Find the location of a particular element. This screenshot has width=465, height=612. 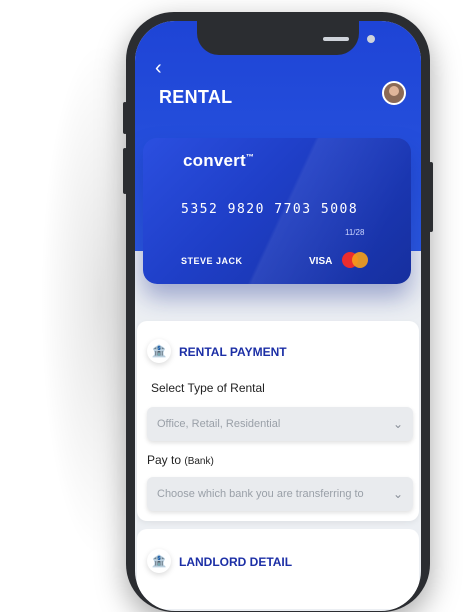

card-network: VISA is located at coordinates (321, 261).